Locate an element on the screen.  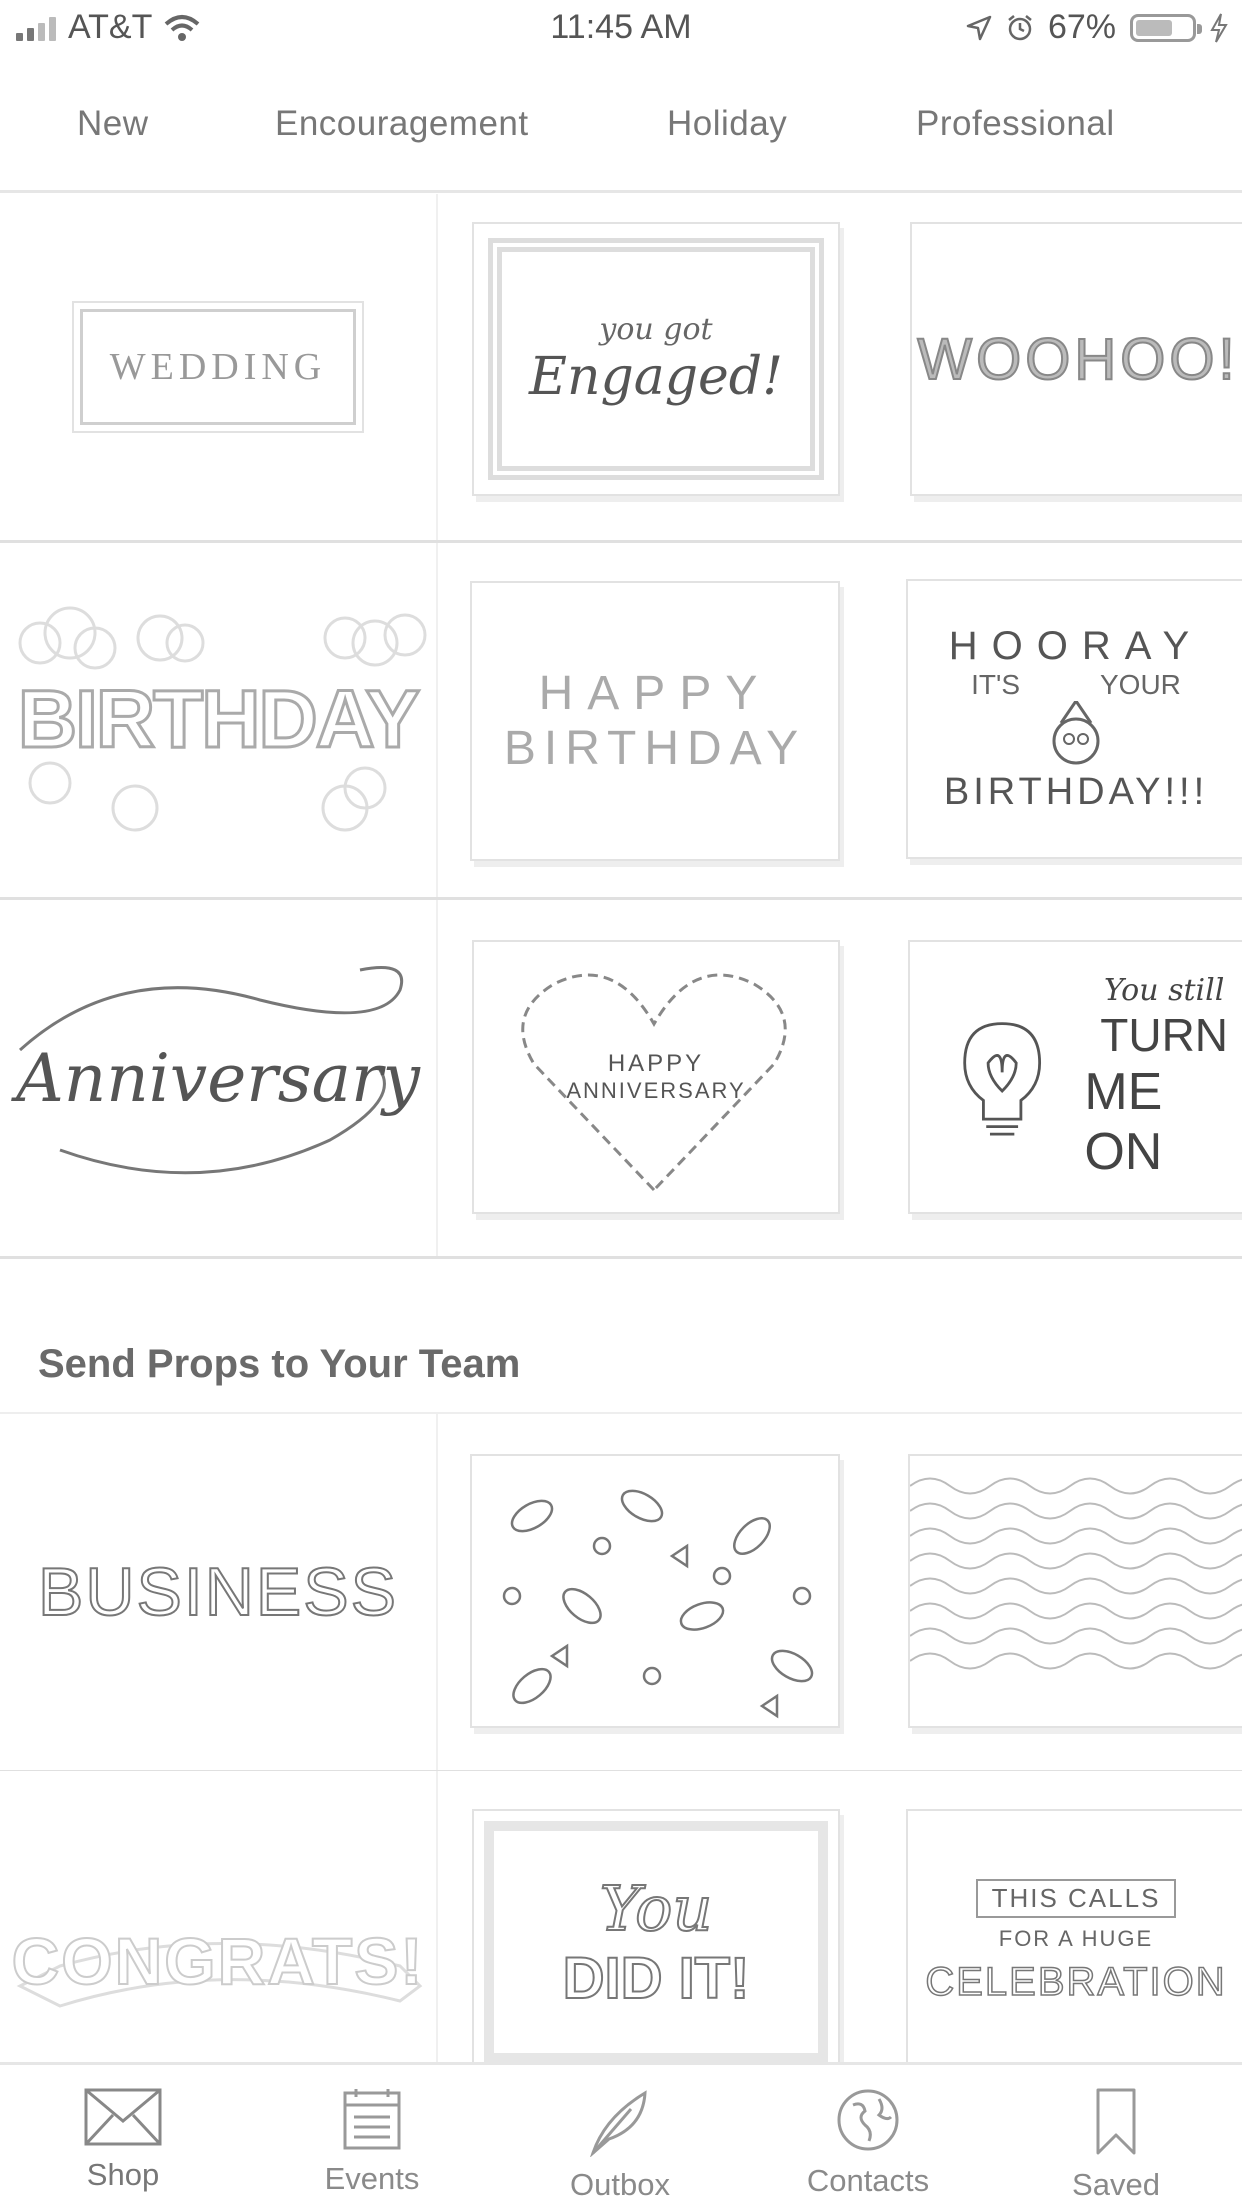
leaf-pattern-illustration is located at coordinates (658, 1604).